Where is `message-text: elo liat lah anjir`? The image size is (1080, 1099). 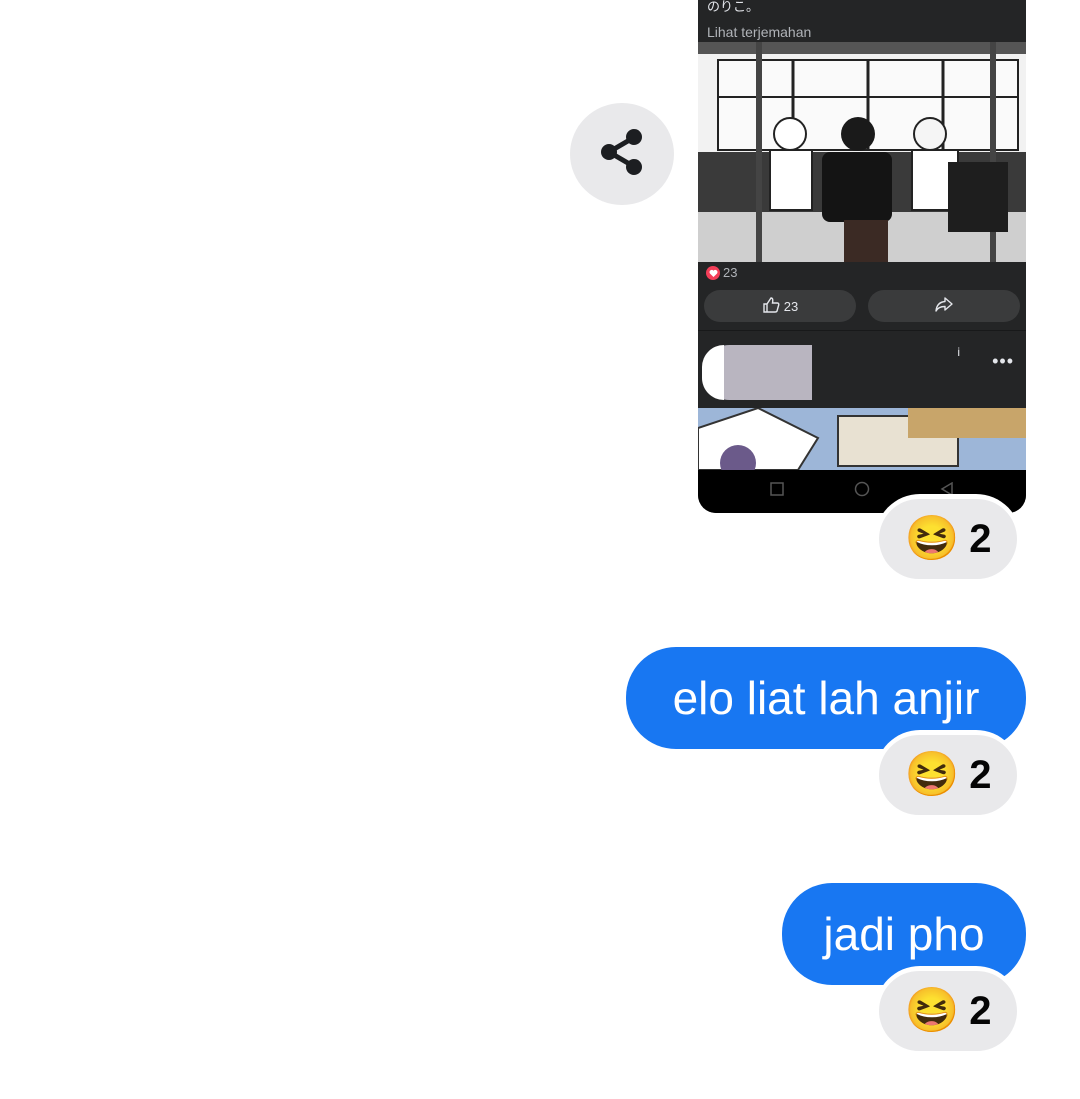
message-text: elo liat lah anjir is located at coordinates (826, 698).